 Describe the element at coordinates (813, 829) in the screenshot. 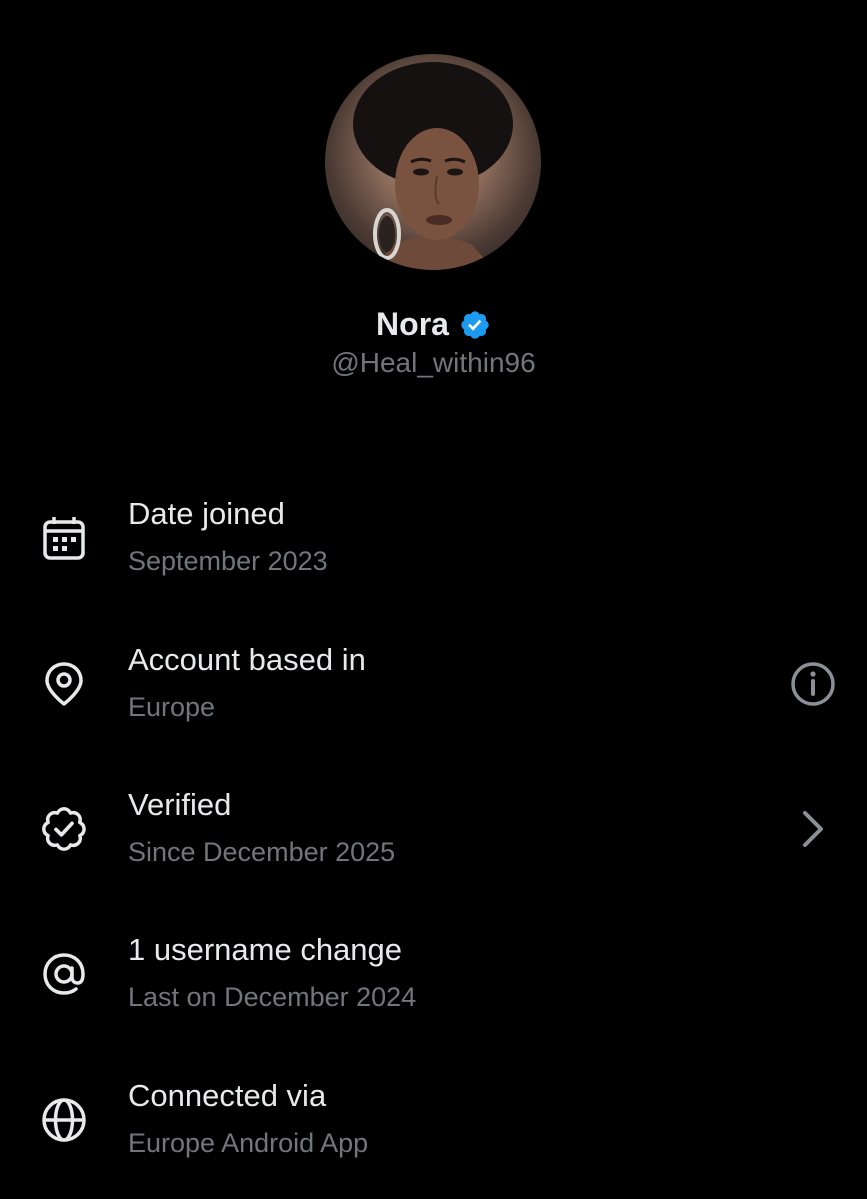

I see `chevron-right-icon` at that location.